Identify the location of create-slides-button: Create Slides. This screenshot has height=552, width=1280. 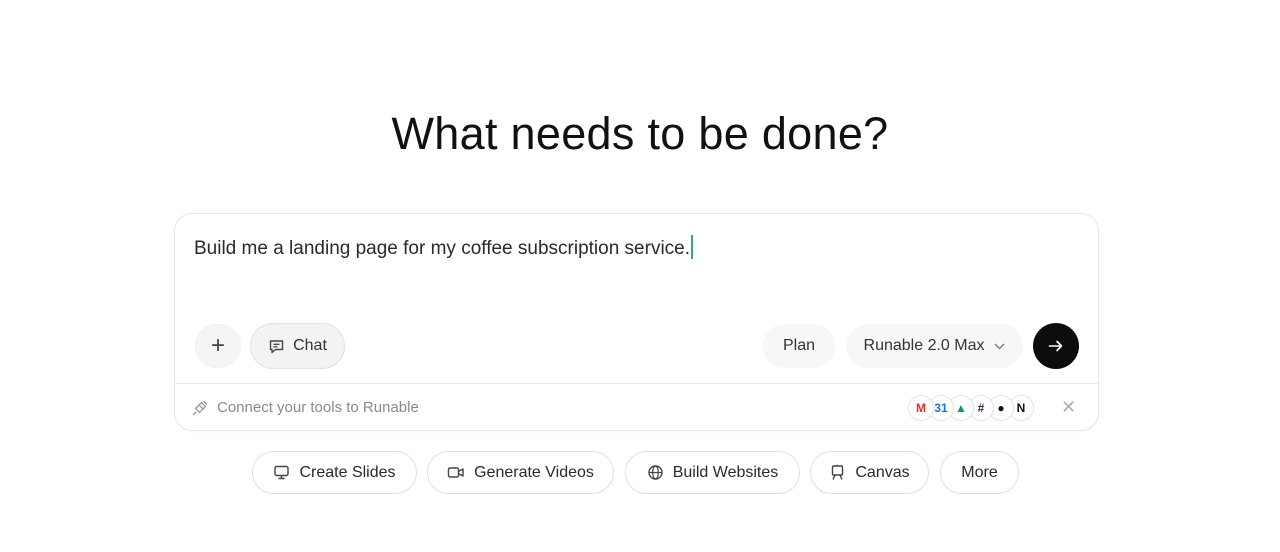
(334, 472).